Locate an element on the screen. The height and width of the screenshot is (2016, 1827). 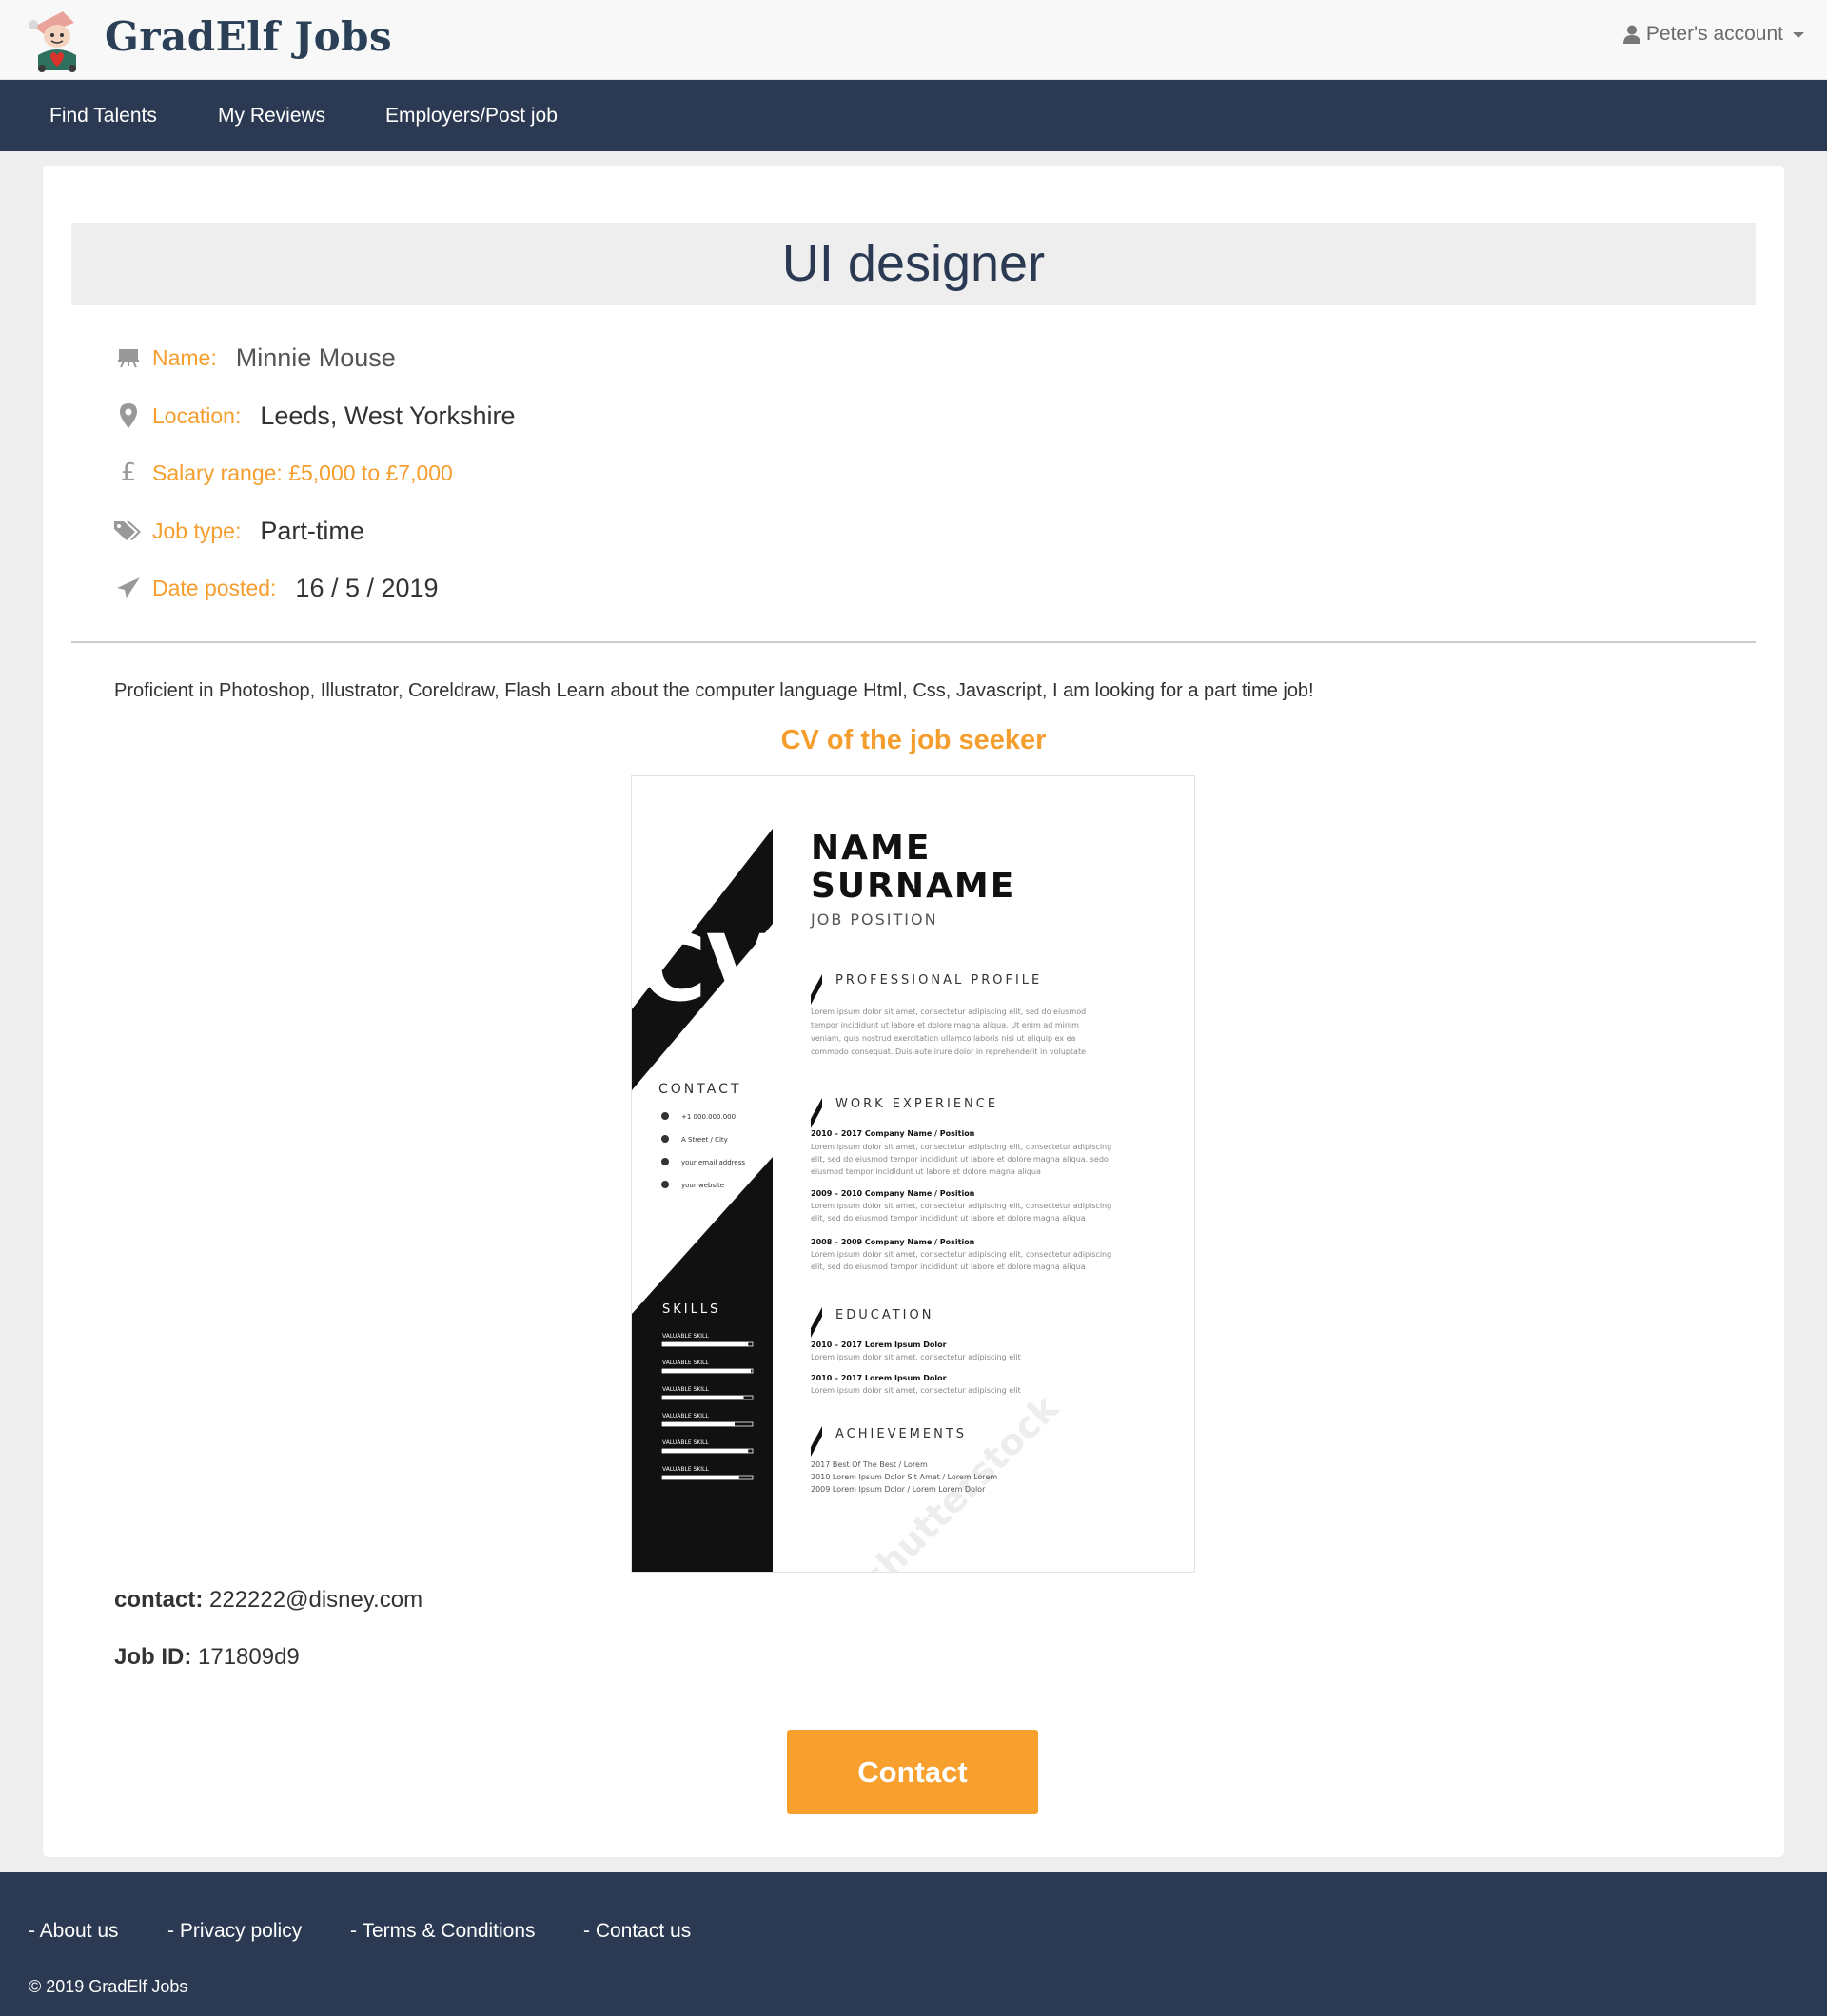
cv-section-work: WORK EXPERIENCE is located at coordinates (916, 1104).